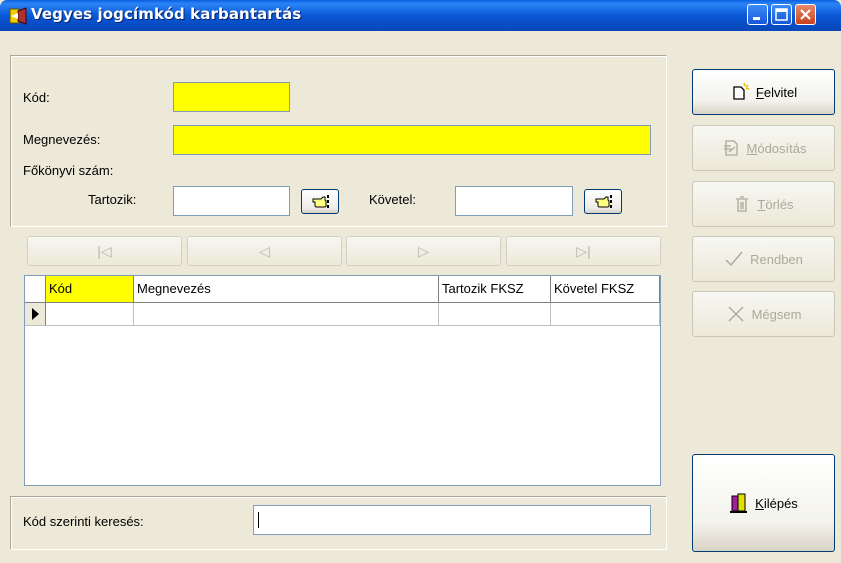  I want to click on close-icon, so click(805, 14).